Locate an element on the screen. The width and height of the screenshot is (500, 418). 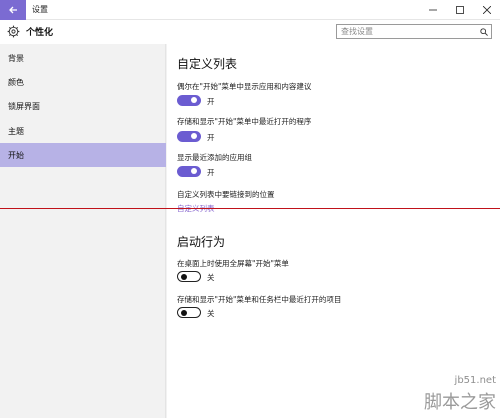
close-icon is located at coordinates (486, 10).